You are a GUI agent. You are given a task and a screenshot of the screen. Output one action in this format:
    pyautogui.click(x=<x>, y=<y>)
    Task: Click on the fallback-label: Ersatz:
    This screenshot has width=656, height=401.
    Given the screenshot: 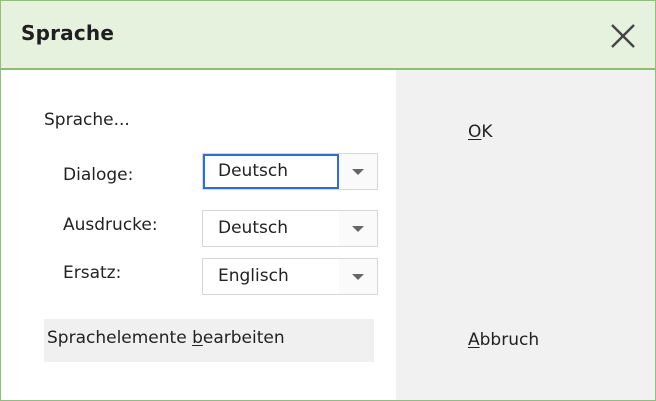 What is the action you would take?
    pyautogui.click(x=92, y=273)
    